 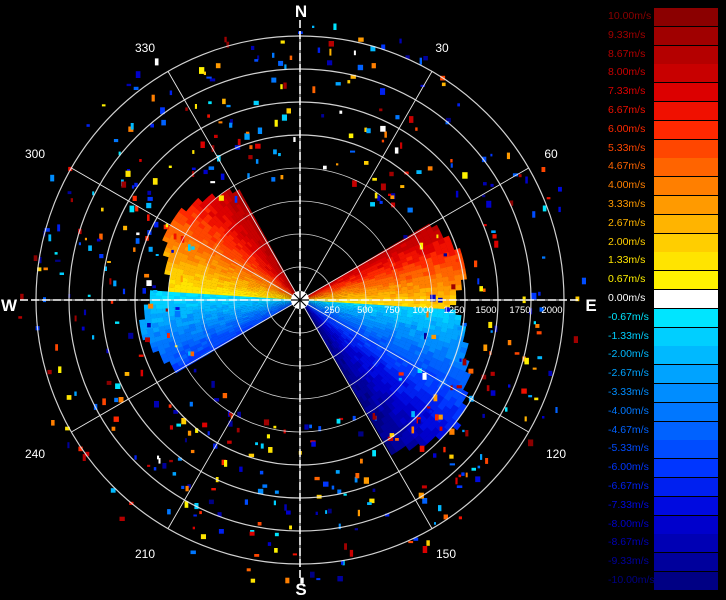 I want to click on legend-label: -3.33m/s, so click(x=628, y=392).